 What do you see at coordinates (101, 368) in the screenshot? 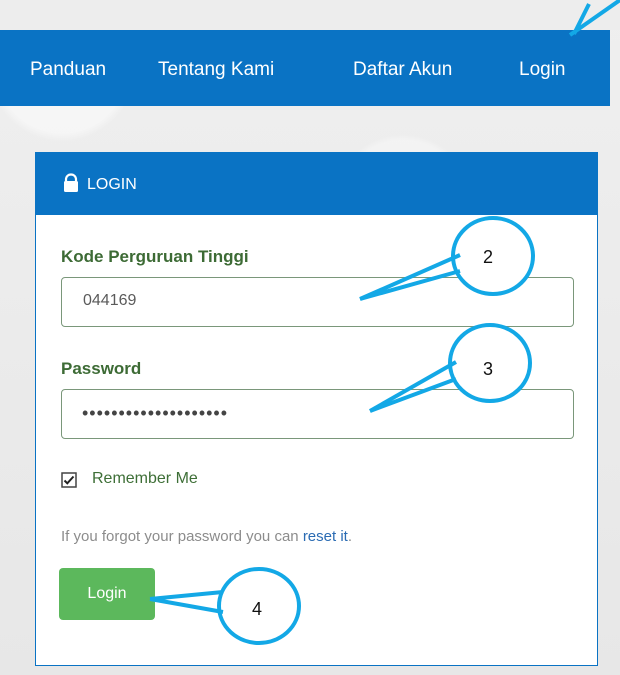
I see `password-label: Password` at bounding box center [101, 368].